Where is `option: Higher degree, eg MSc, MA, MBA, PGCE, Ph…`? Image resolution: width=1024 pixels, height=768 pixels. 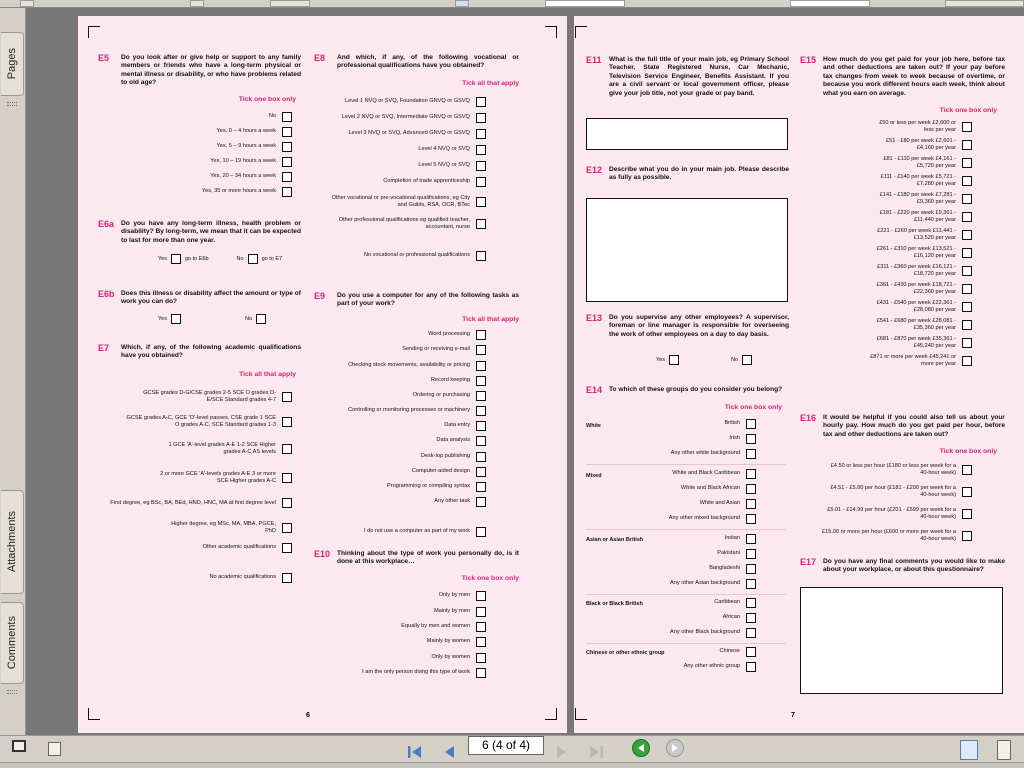 option: Higher degree, eg MSc, MA, MBA, PGCE, Ph… is located at coordinates (195, 528).